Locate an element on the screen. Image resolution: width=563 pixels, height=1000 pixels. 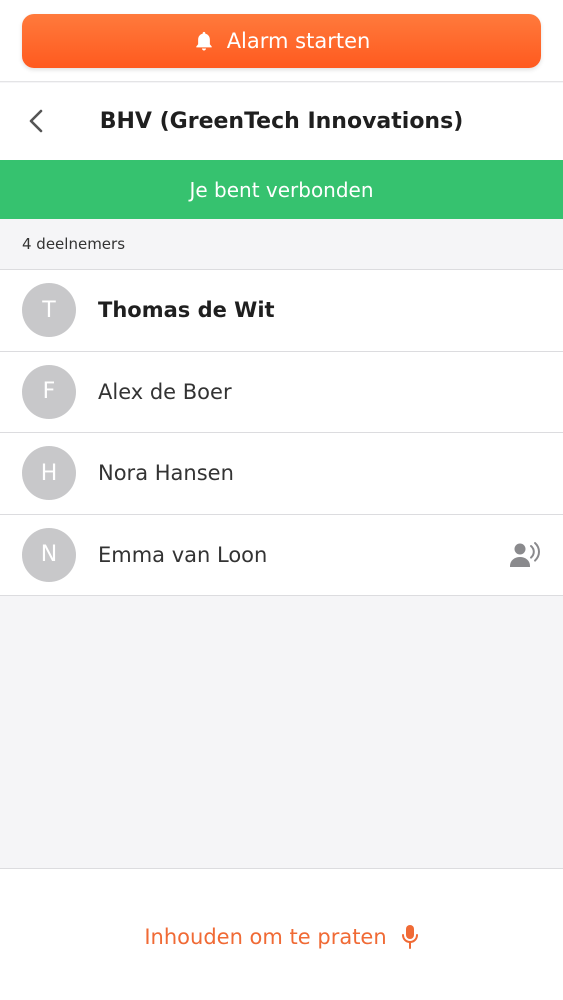
participant-name: Nora Hansen is located at coordinates (166, 473).